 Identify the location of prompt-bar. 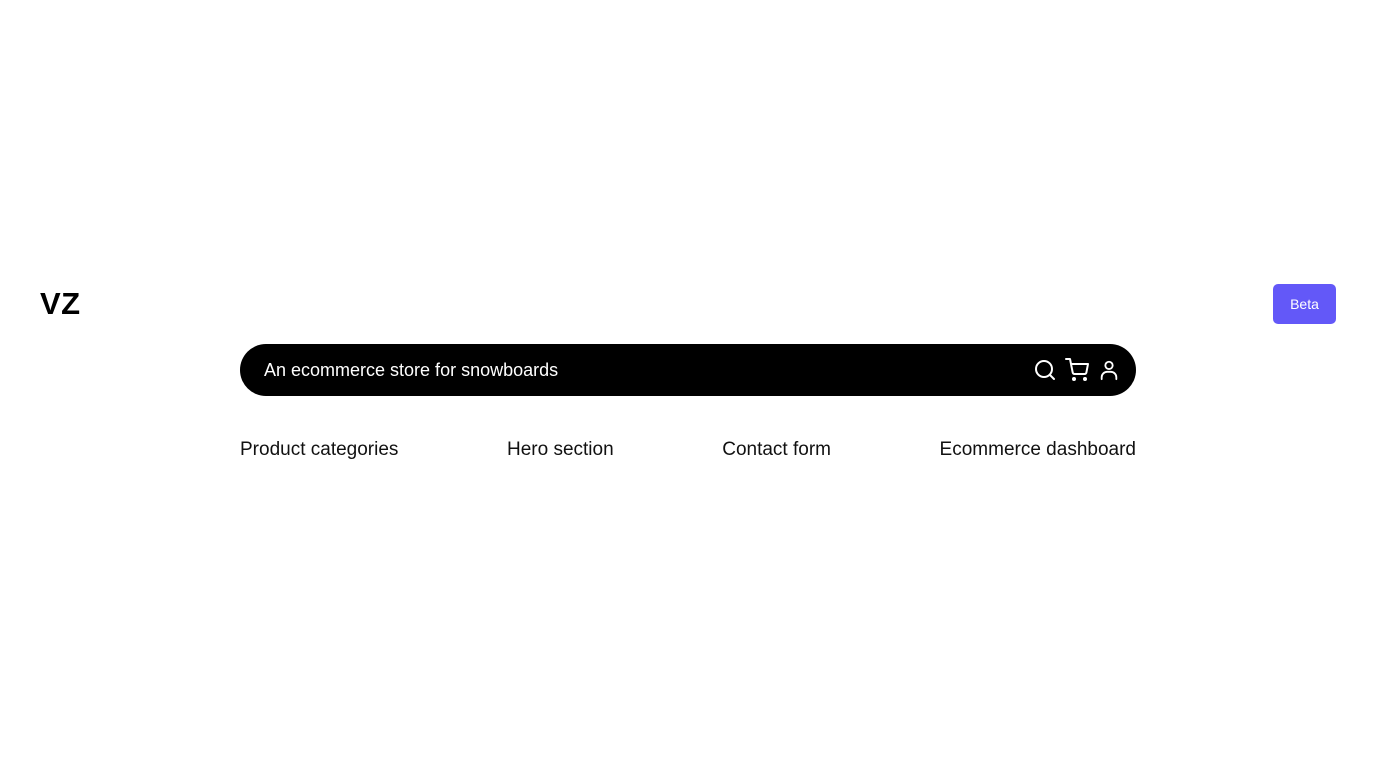
(688, 370).